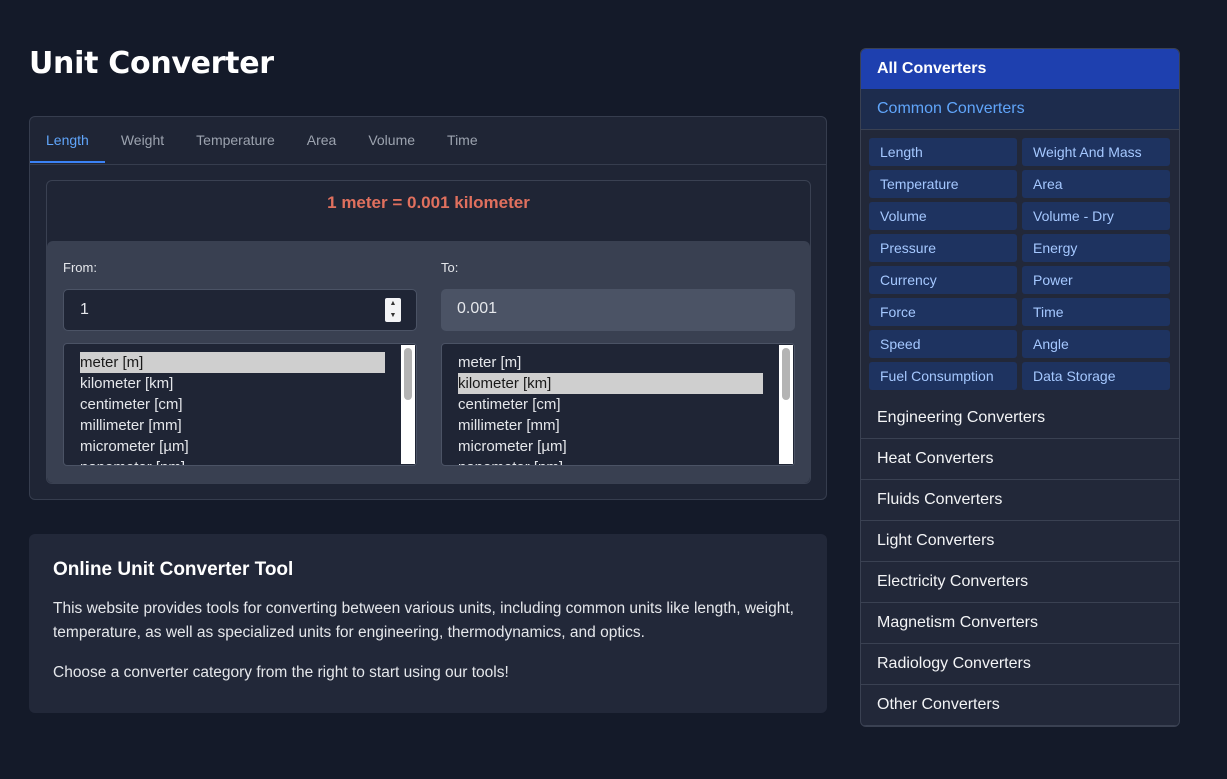 The image size is (1227, 779). What do you see at coordinates (322, 140) in the screenshot?
I see `tab-area: Area` at bounding box center [322, 140].